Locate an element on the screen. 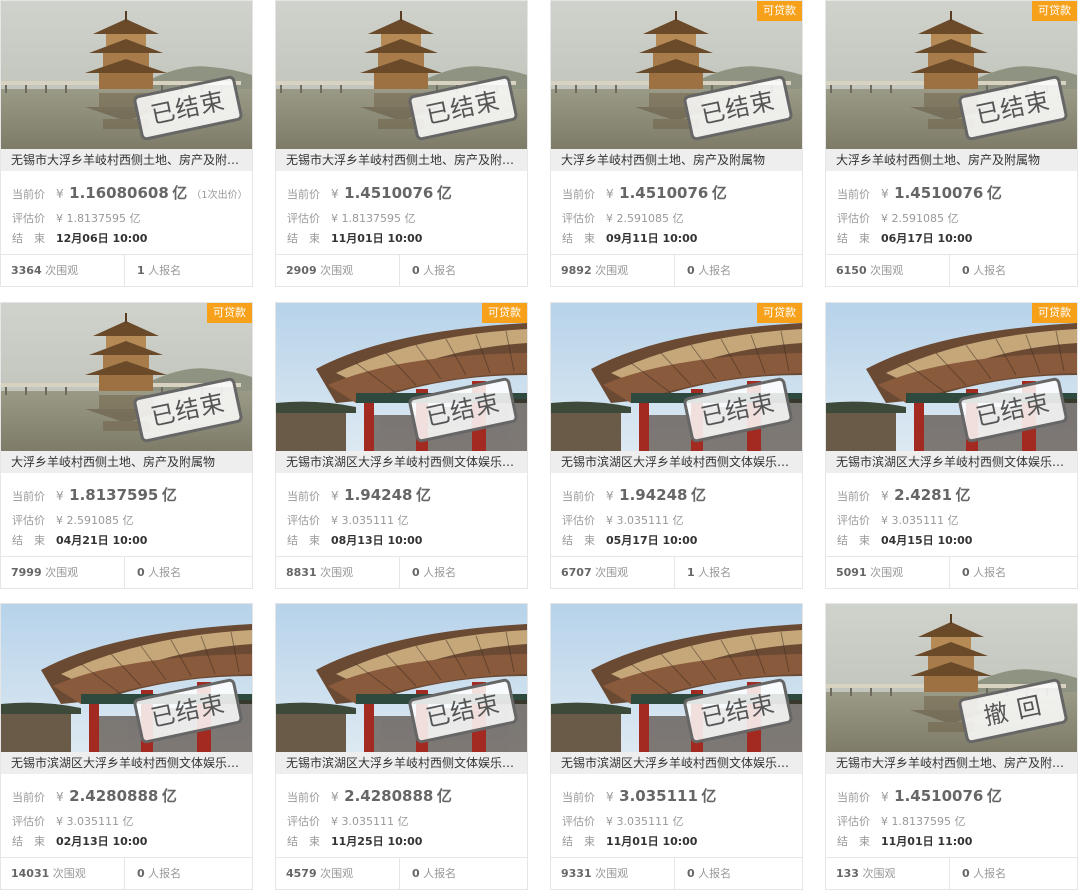  current-price-row: 当前价 ¥ 1.4510076 亿 is located at coordinates (644, 192).